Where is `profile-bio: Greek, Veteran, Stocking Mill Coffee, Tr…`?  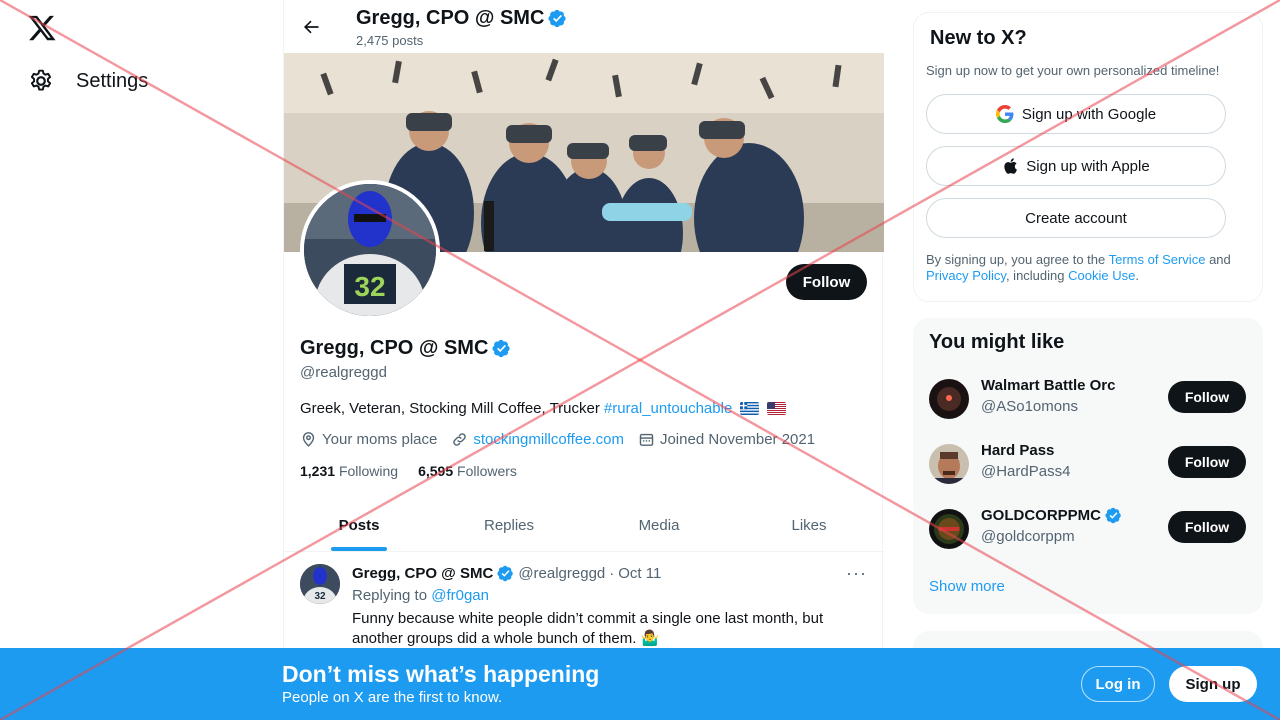
profile-bio: Greek, Veteran, Stocking Mill Coffee, Tr… is located at coordinates (543, 408).